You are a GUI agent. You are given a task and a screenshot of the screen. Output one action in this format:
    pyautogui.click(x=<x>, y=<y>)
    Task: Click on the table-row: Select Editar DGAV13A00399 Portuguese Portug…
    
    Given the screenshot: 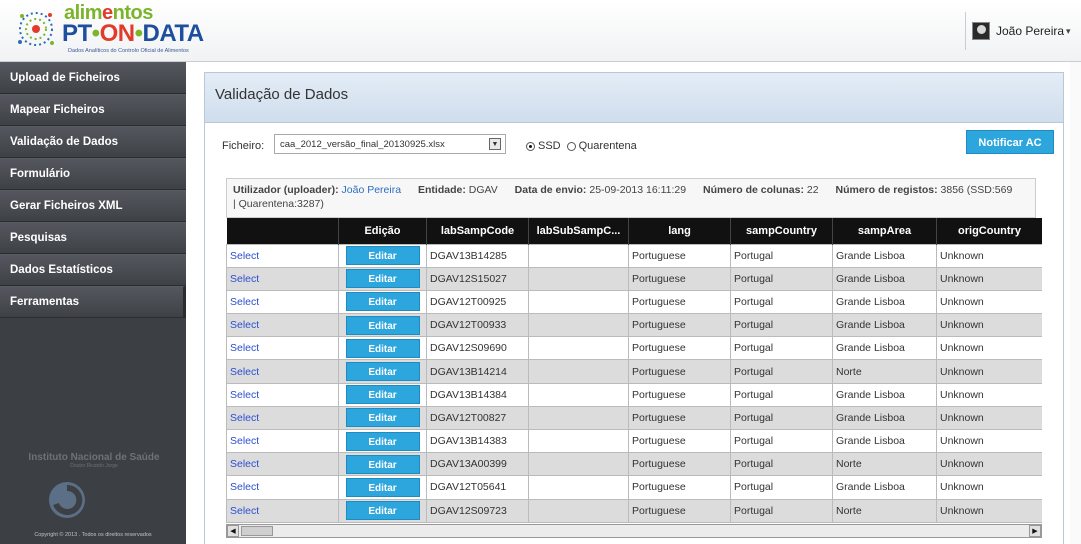 What is the action you would take?
    pyautogui.click(x=634, y=464)
    